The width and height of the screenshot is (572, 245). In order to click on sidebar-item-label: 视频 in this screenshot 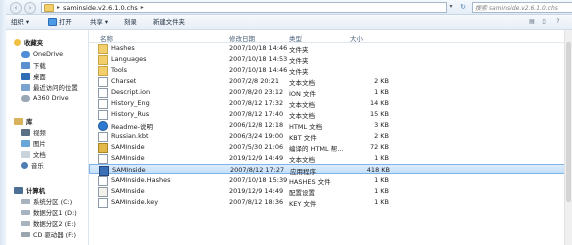, I will do `click(39, 132)`.